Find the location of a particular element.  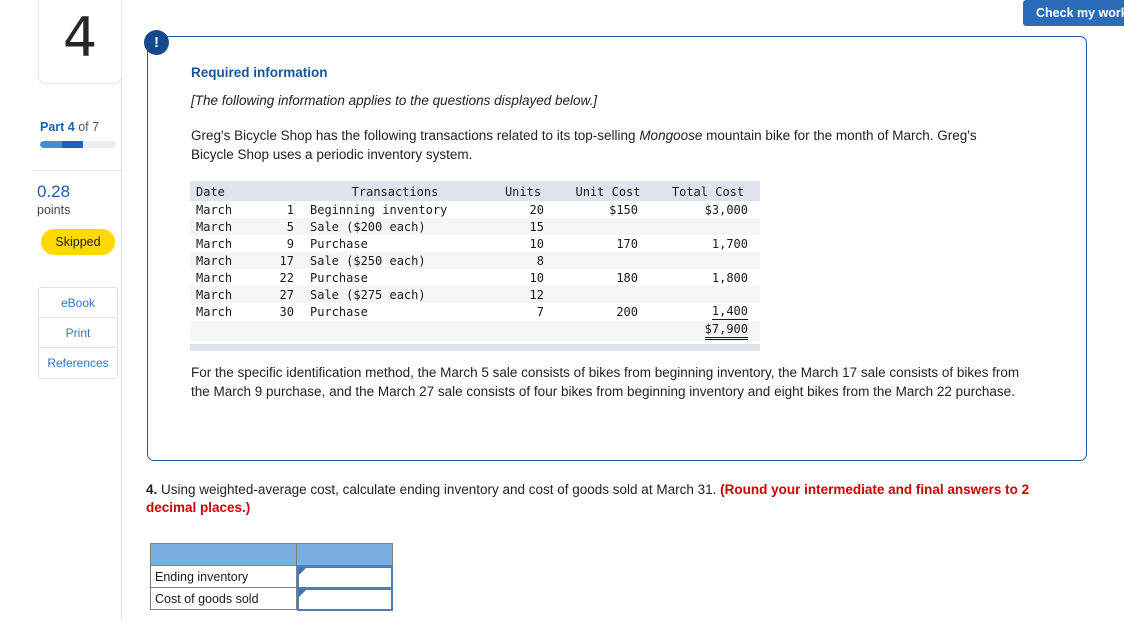

header-total-cost: Total Cost is located at coordinates (708, 191).